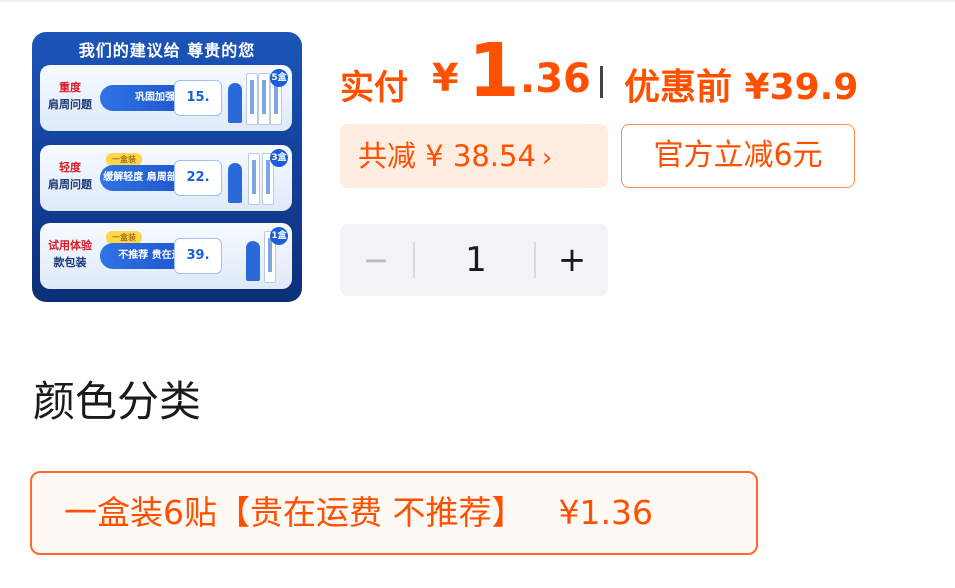 This screenshot has width=955, height=588. What do you see at coordinates (294, 512) in the screenshot?
I see `sku-option-label: 一盒装6贴【贵在运费 不推荐】` at bounding box center [294, 512].